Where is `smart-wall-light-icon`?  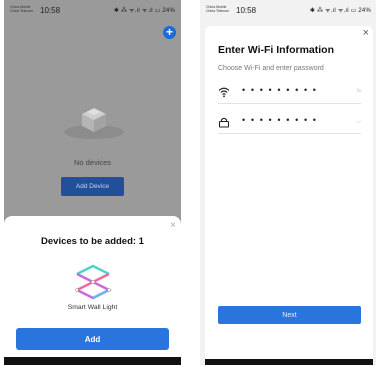
smart-wall-light-icon is located at coordinates (93, 284).